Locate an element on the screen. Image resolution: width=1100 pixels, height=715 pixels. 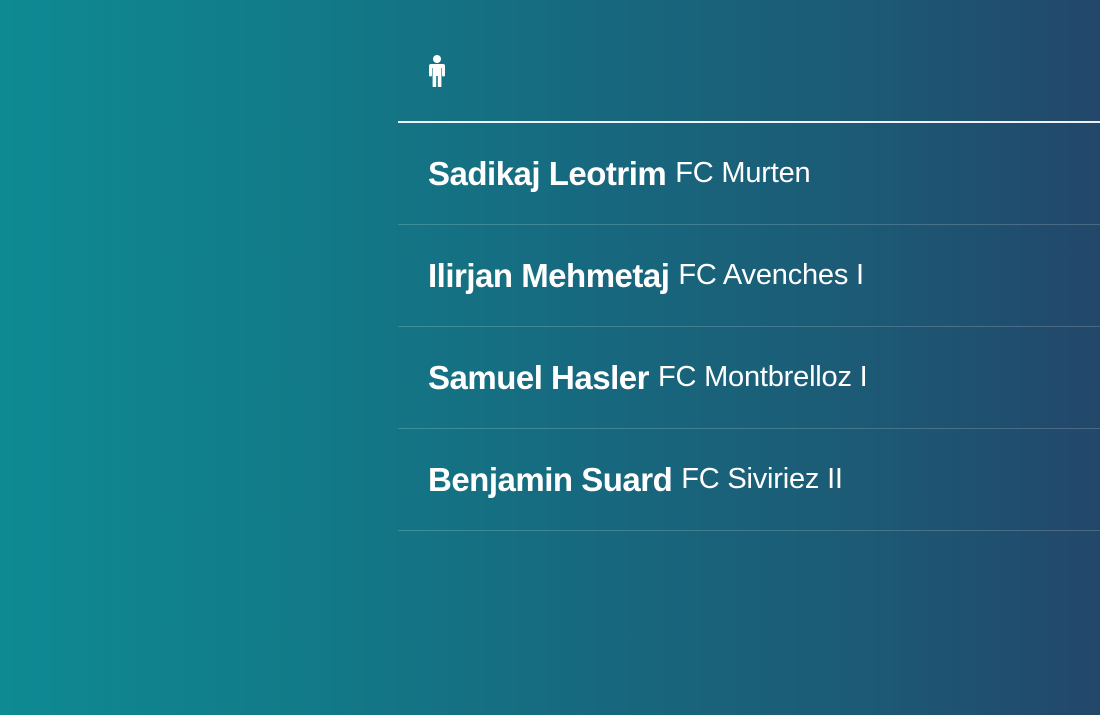
club-name: FC Montbrelloz I is located at coordinates (762, 377).